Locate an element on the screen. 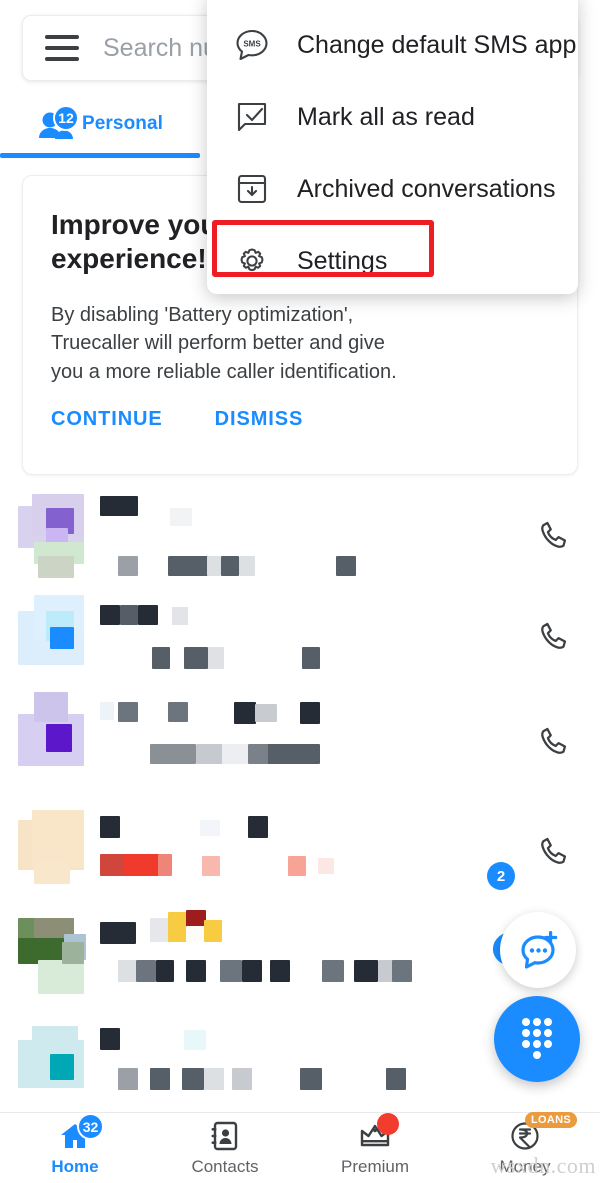 The width and height of the screenshot is (600, 1183). nav-item-home: 32 Home is located at coordinates (75, 1148).